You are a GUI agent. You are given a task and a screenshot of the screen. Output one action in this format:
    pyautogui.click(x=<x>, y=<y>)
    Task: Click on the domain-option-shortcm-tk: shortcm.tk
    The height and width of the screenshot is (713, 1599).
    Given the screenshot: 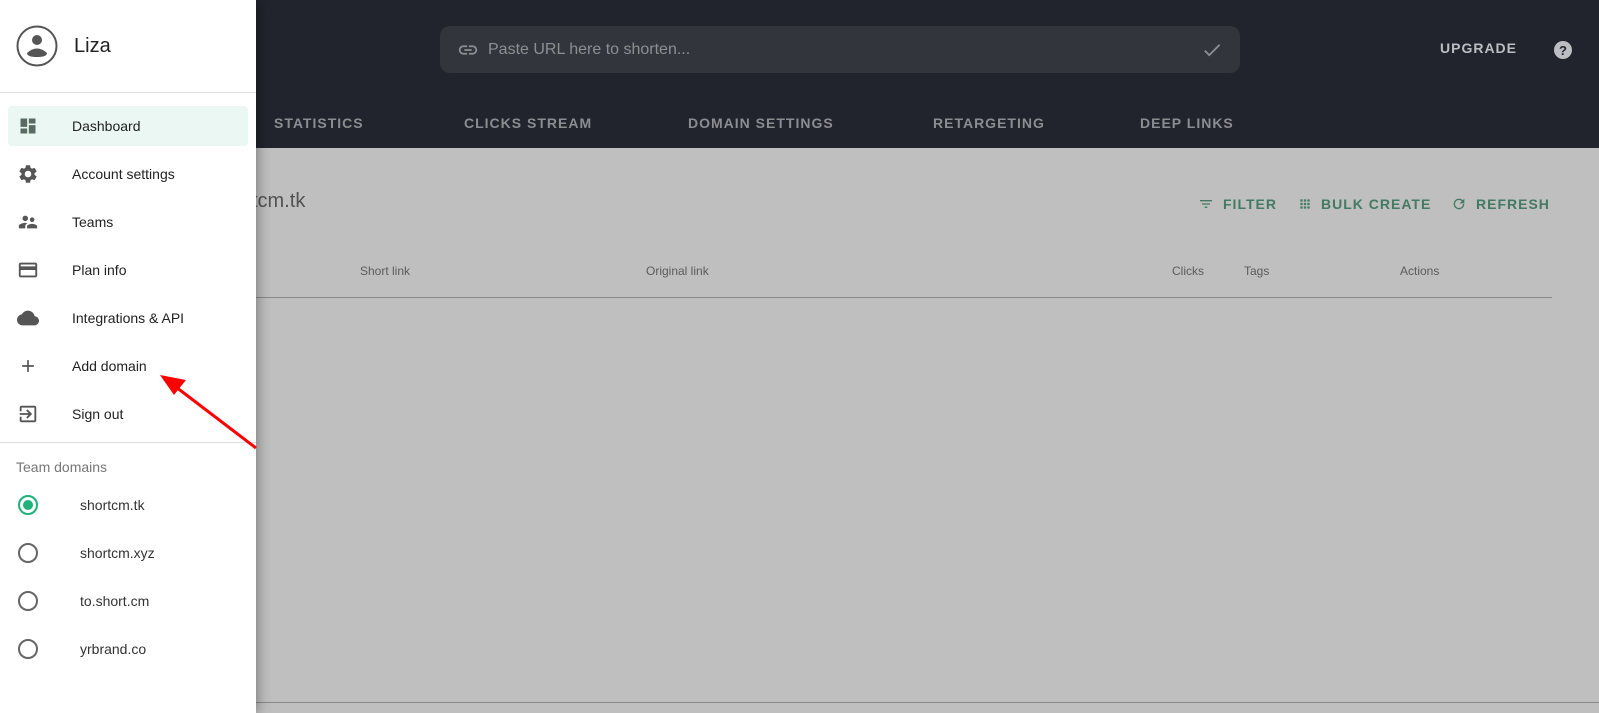 What is the action you would take?
    pyautogui.click(x=128, y=505)
    